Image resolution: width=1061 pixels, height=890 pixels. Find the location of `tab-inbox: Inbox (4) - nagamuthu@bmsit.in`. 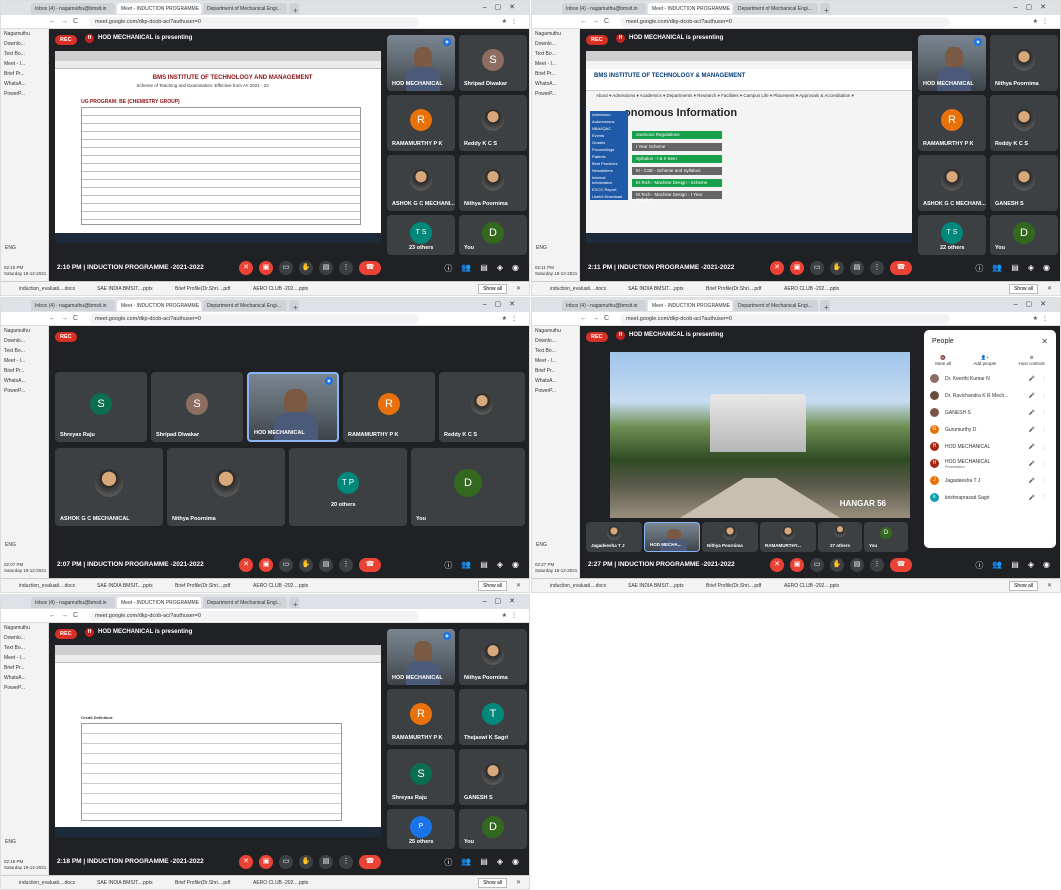

tab-inbox: Inbox (4) - nagamuthu@bmsit.in is located at coordinates (604, 8).